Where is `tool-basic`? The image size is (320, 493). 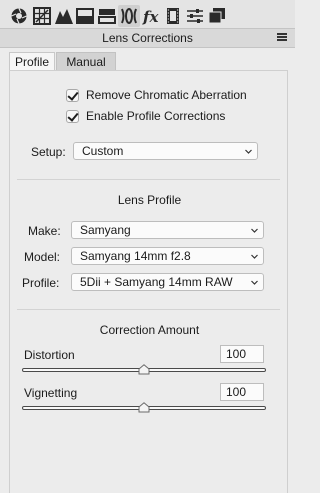
tool-basic is located at coordinates (19, 16).